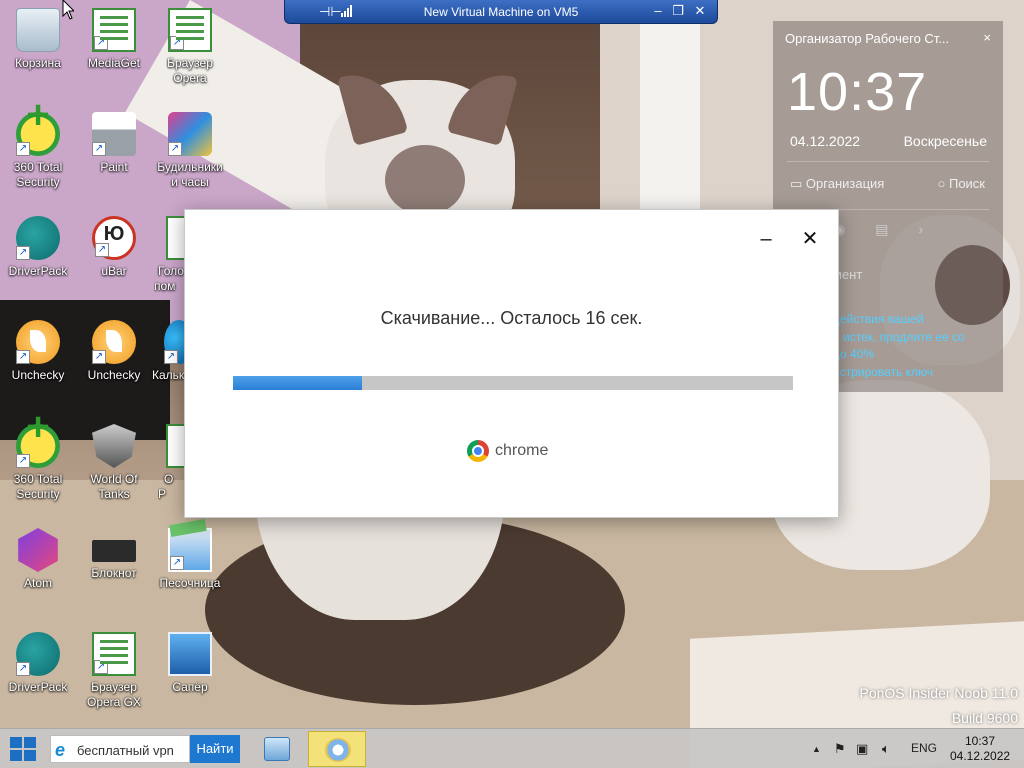  What do you see at coordinates (114, 134) in the screenshot?
I see `paint-icon: ↗` at bounding box center [114, 134].